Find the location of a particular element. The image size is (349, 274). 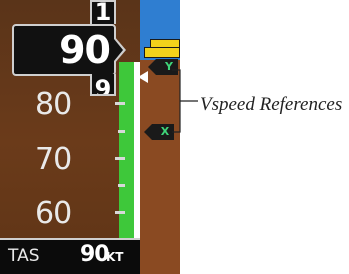

callout-bracket is located at coordinates (185, 101).